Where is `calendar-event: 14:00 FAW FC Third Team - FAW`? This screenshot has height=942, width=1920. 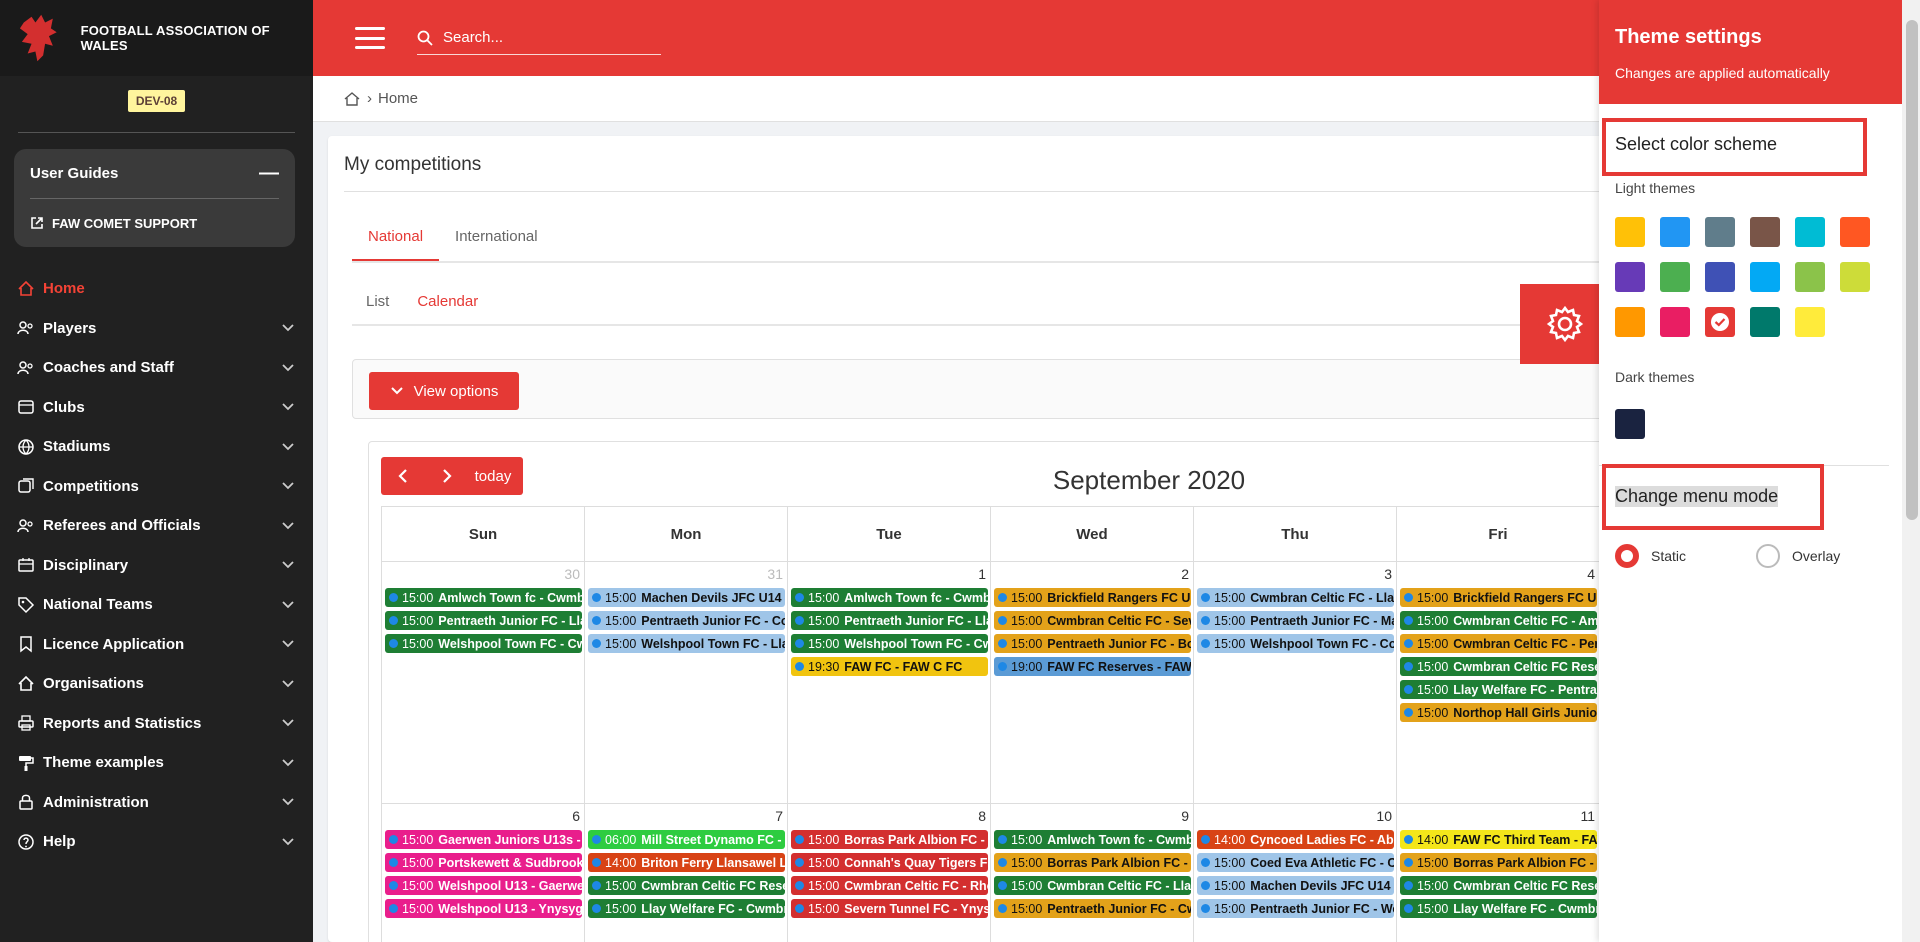 calendar-event: 14:00 FAW FC Third Team - FAW is located at coordinates (1498, 839).